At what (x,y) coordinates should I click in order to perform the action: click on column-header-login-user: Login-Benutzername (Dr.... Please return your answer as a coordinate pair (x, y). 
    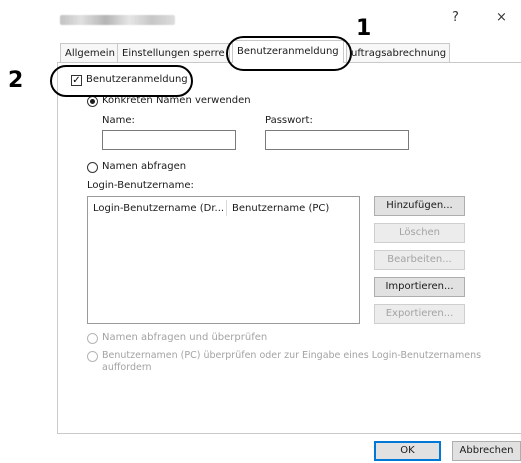
    Looking at the image, I should click on (158, 208).